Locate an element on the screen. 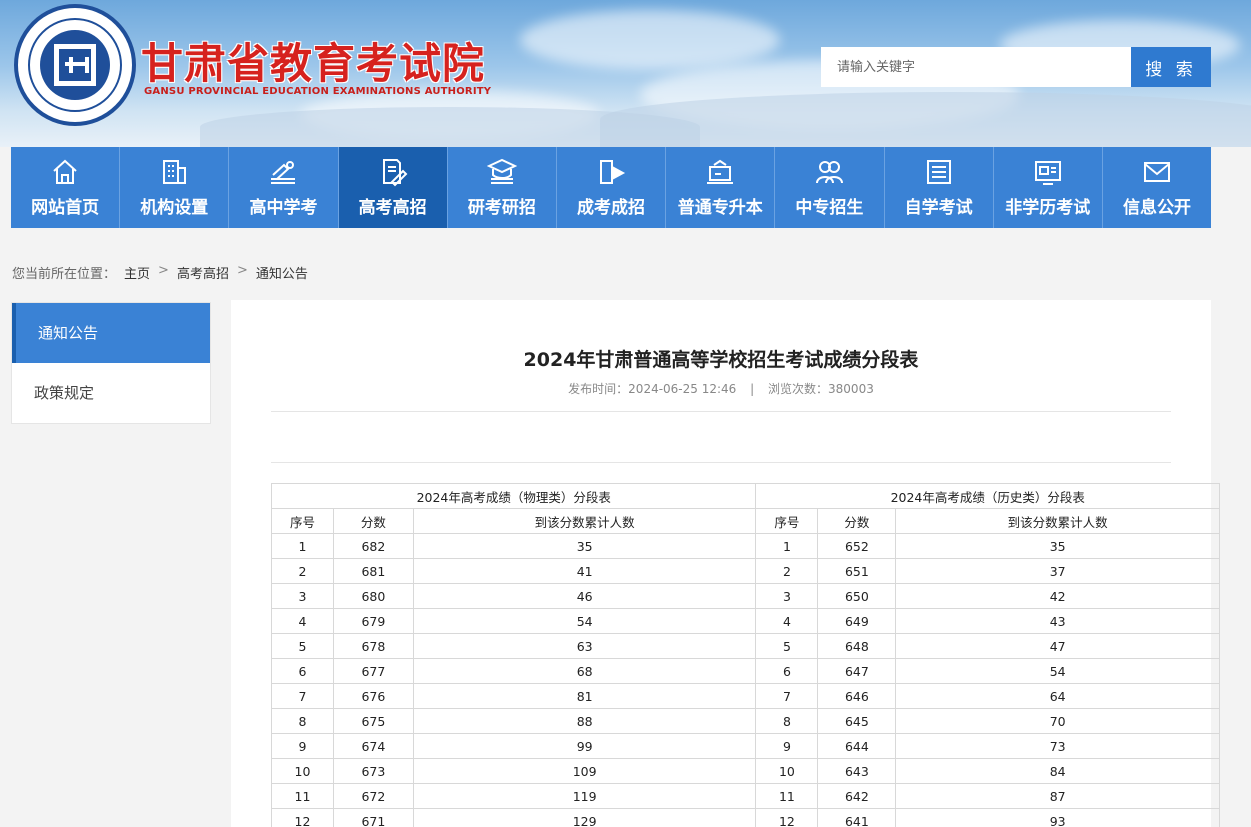  article-title: 2024年甘肃普通高等学校招生考试成绩分段表 is located at coordinates (721, 360).